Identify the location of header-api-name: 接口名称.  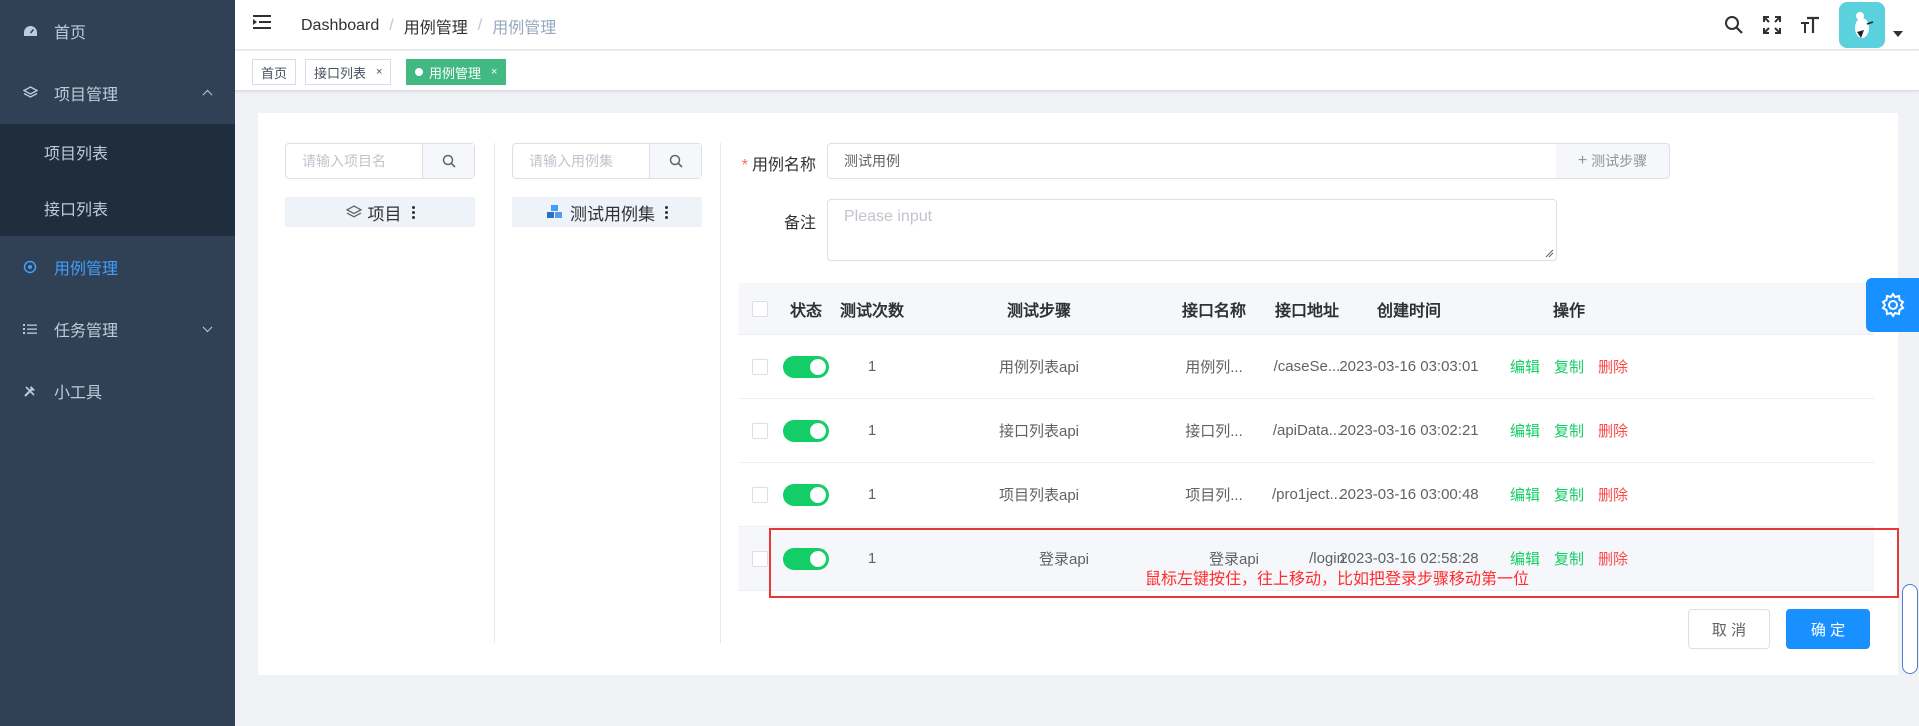
(1213, 311).